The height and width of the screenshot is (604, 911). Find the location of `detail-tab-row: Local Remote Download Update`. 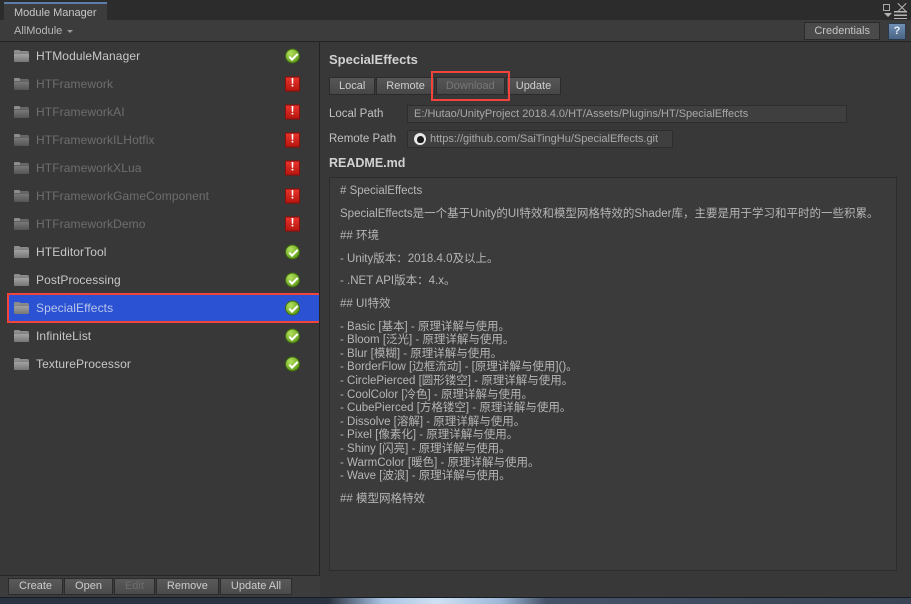

detail-tab-row: Local Remote Download Update is located at coordinates (615, 86).